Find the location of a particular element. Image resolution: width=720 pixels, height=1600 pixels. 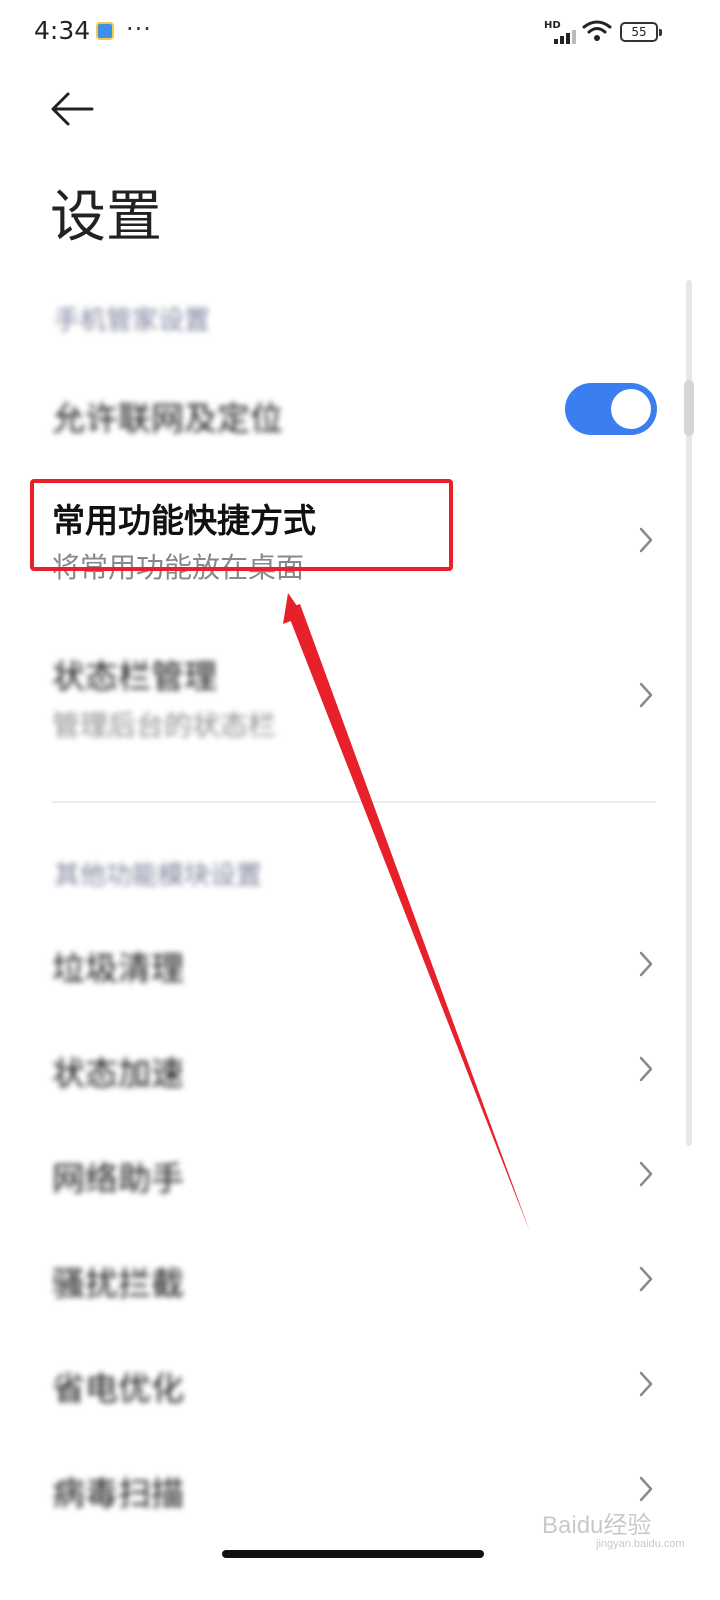

section-header-general: 手机管家设置 is located at coordinates (132, 321).